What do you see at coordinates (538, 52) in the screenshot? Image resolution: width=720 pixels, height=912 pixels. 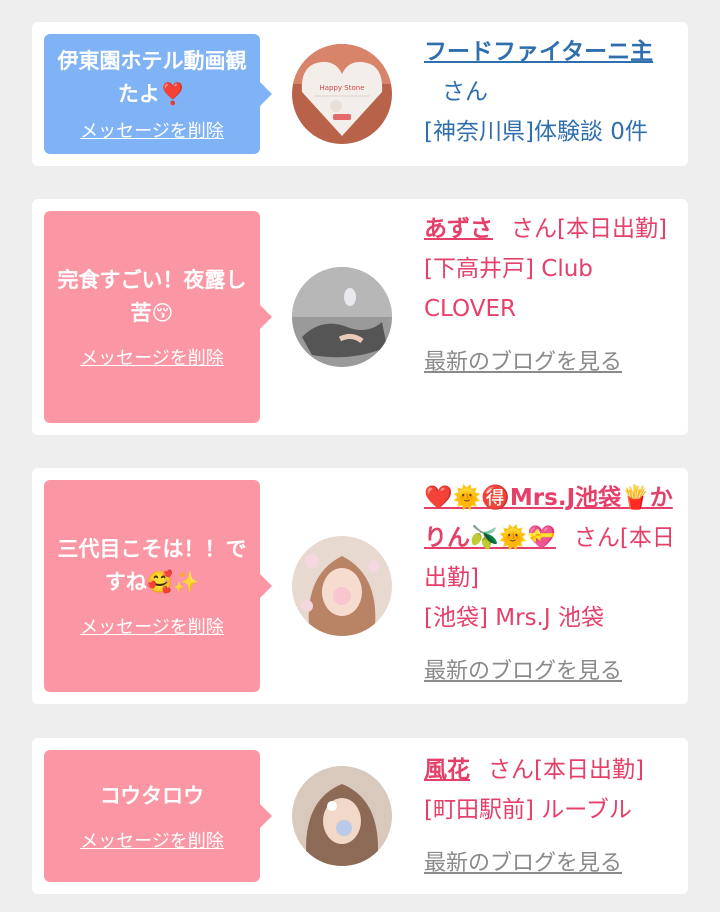 I see `user-name-link: フードファイターニ主` at bounding box center [538, 52].